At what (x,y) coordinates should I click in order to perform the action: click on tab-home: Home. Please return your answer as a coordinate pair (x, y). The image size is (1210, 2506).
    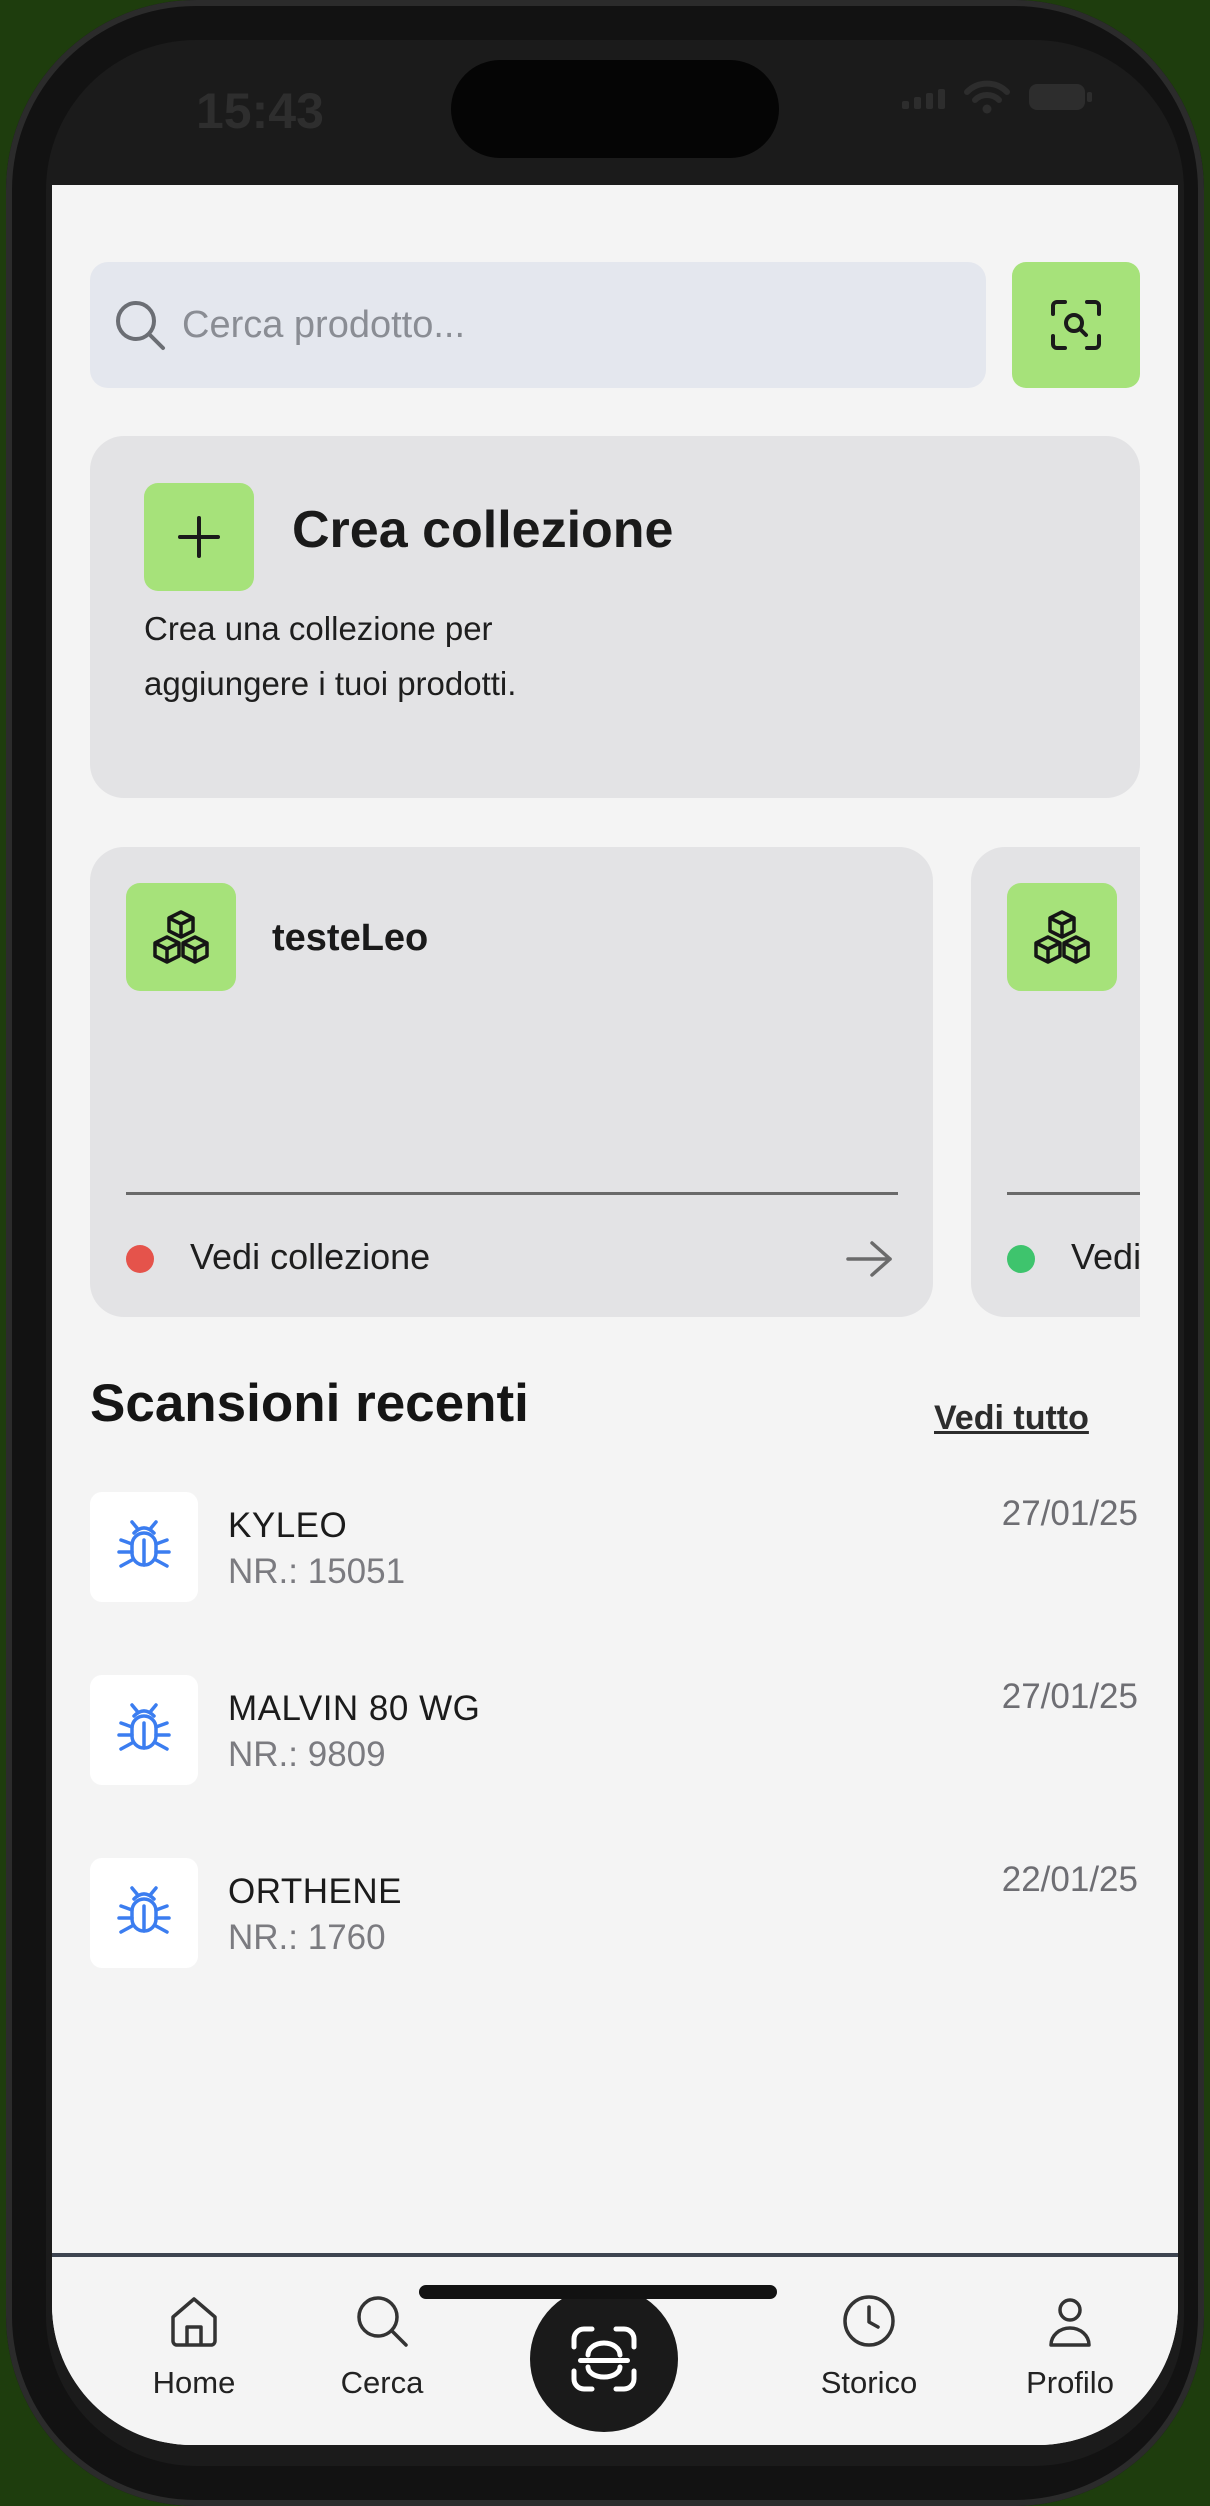
    Looking at the image, I should click on (194, 2346).